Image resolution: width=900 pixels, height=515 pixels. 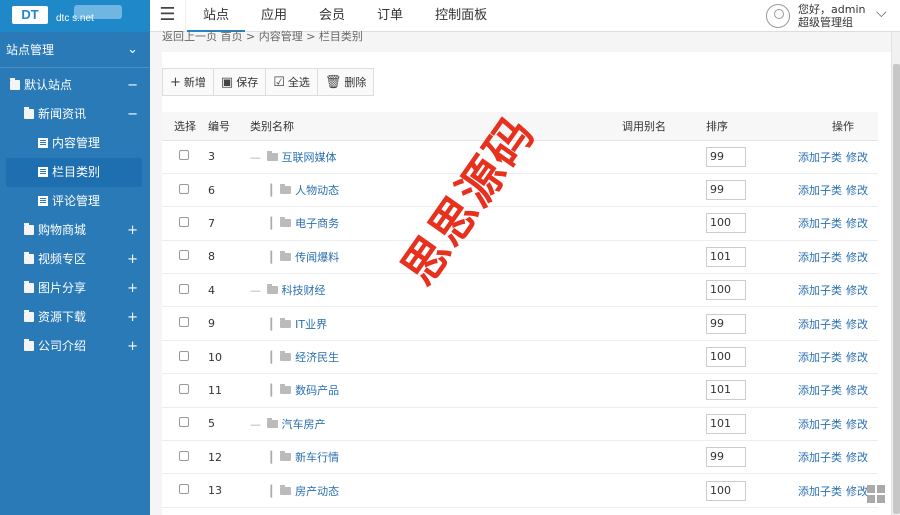 What do you see at coordinates (309, 157) in the screenshot?
I see `row-name: 互联网媒体` at bounding box center [309, 157].